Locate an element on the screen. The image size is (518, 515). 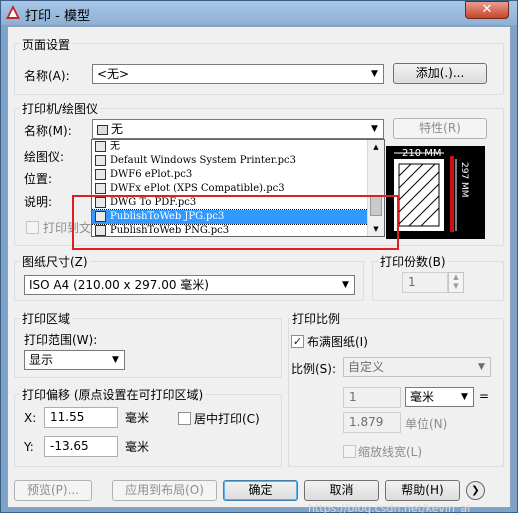
paper-size-combo: ISO A4 (210.00 x 297.00 毫米) ▼ is located at coordinates (189, 285).